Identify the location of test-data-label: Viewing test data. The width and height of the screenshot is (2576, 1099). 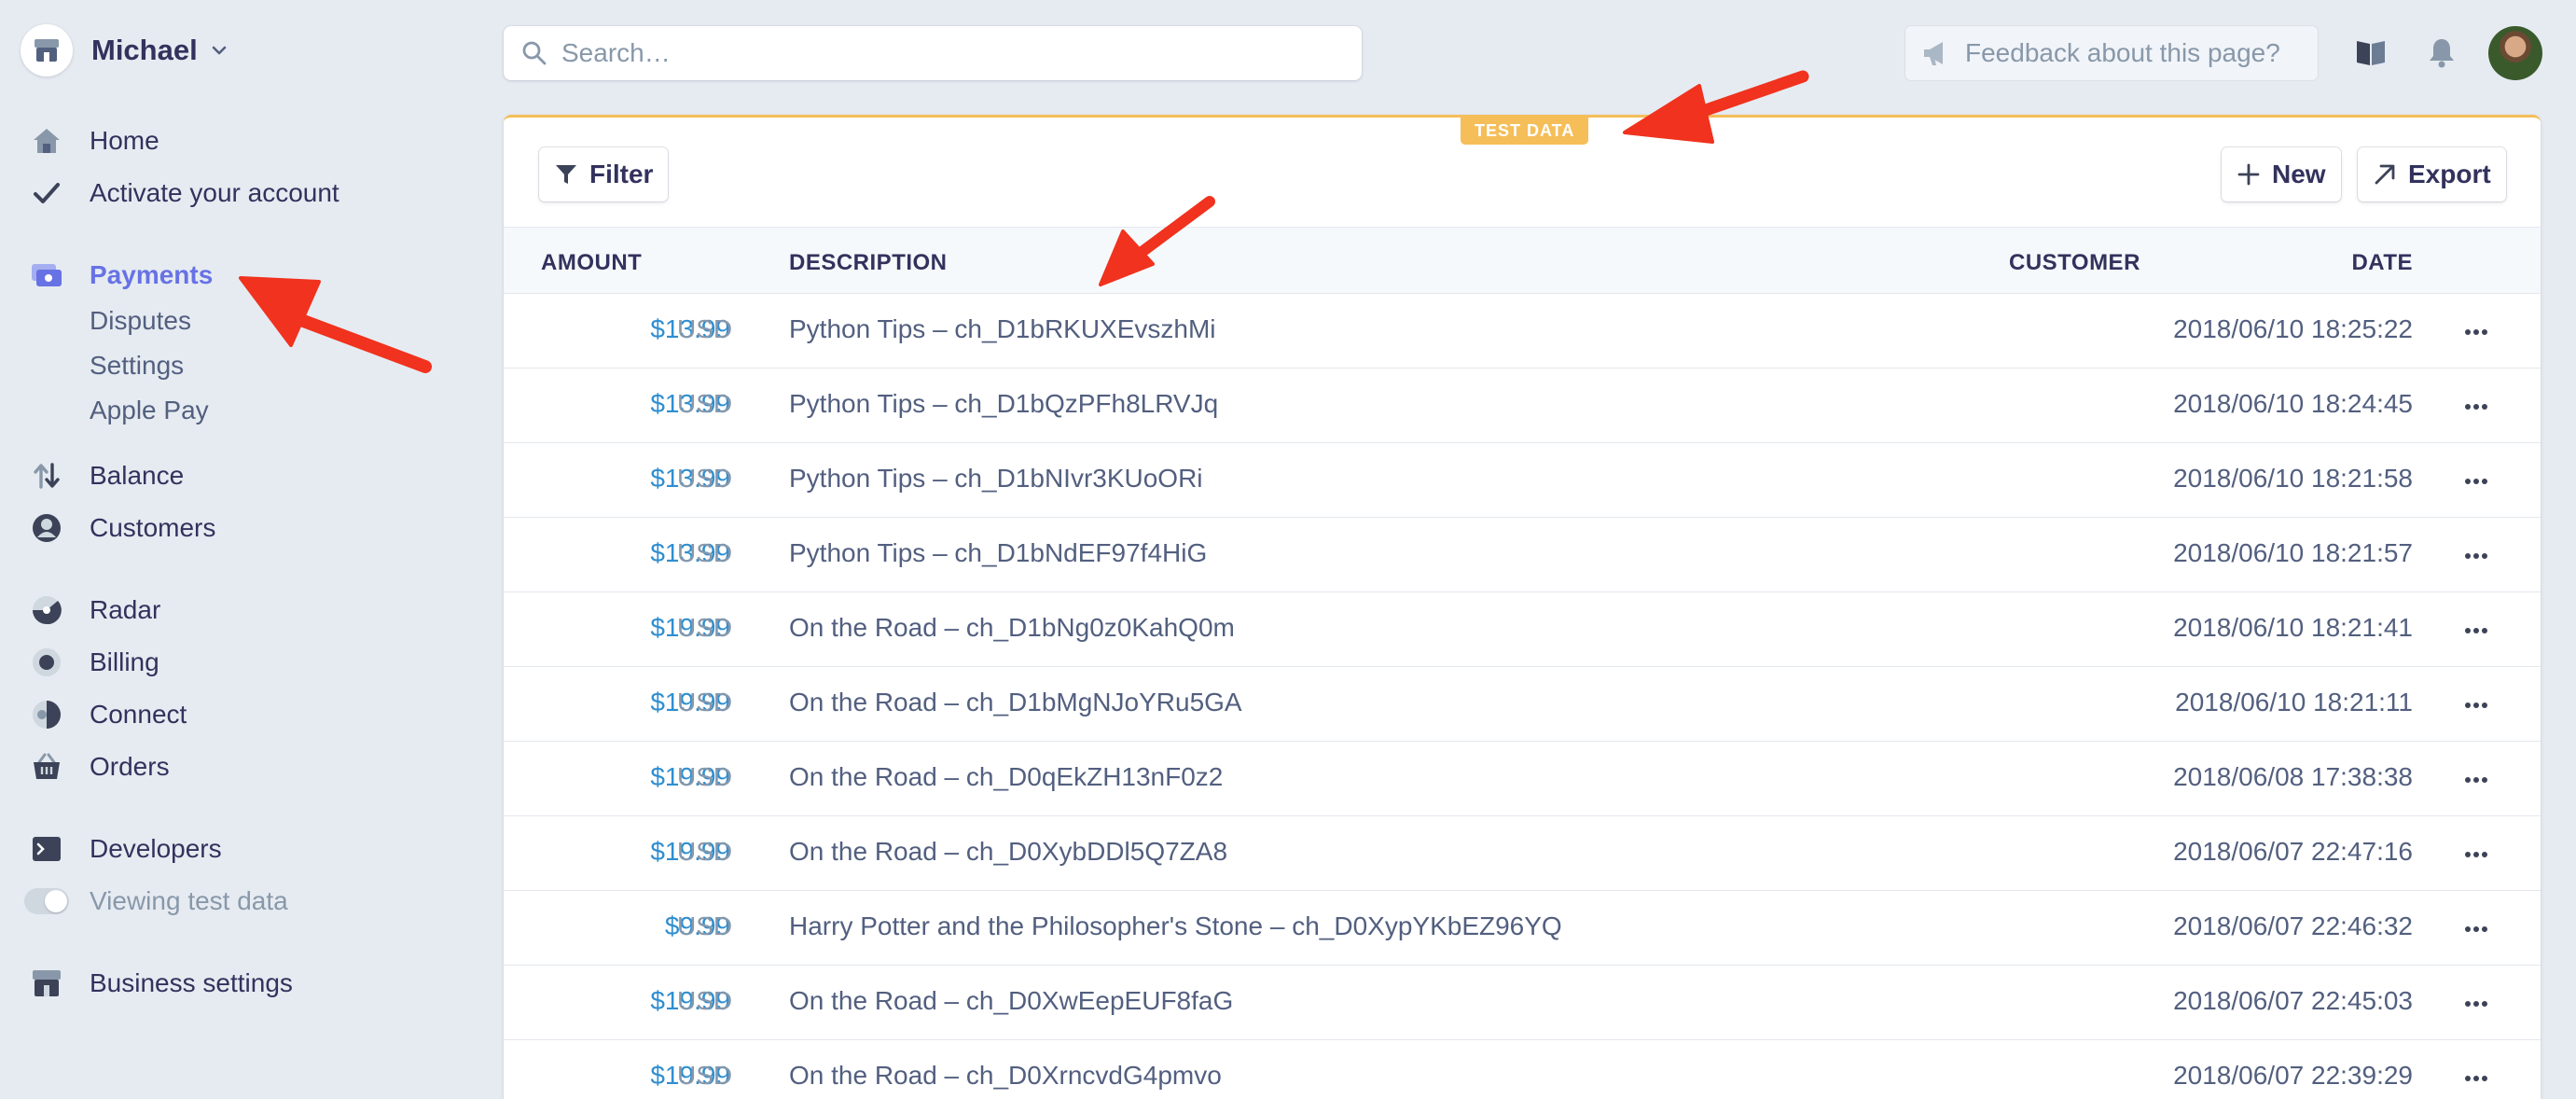
(189, 900).